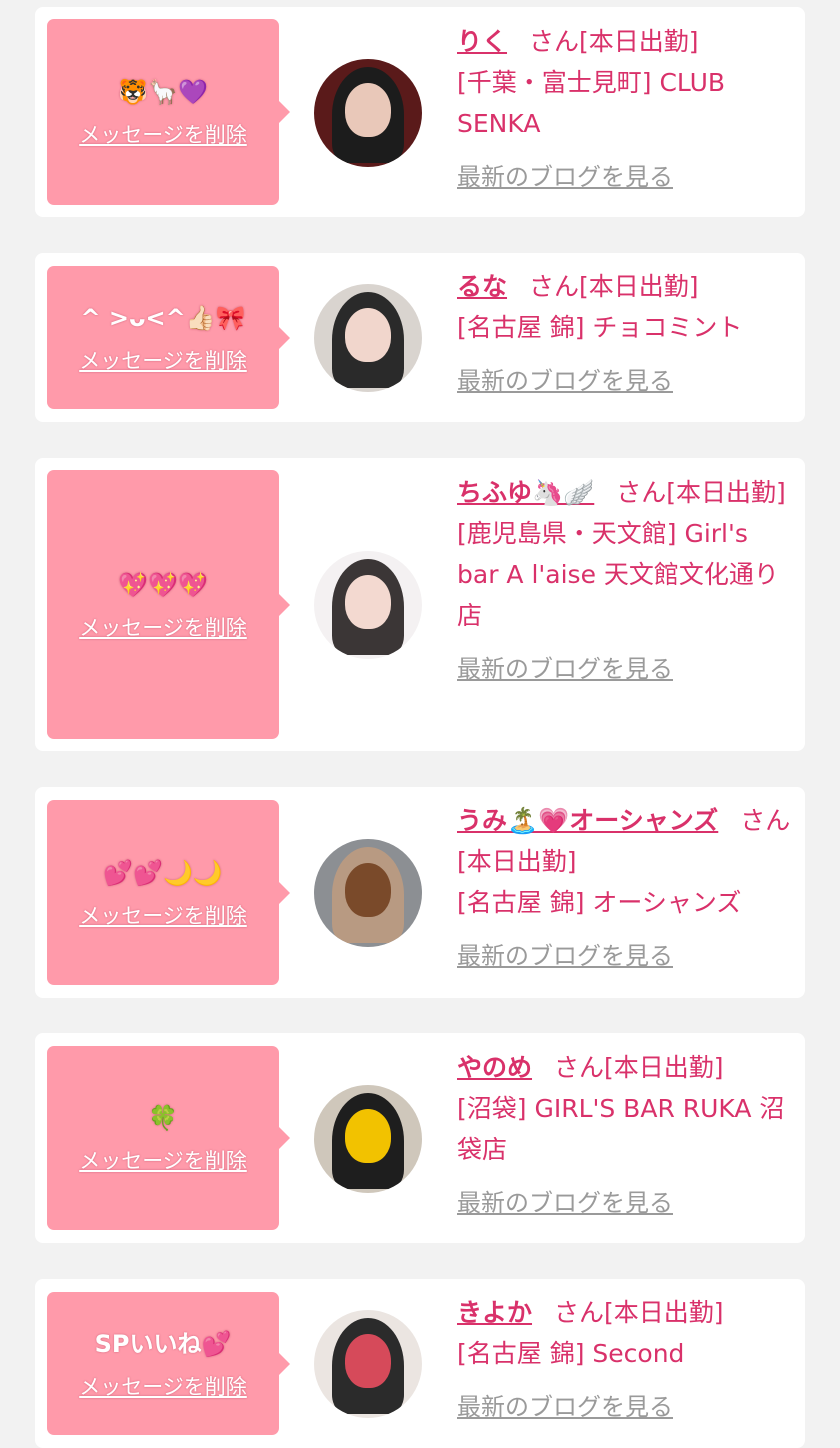  Describe the element at coordinates (482, 41) in the screenshot. I see `cast-name-link: りく` at that location.